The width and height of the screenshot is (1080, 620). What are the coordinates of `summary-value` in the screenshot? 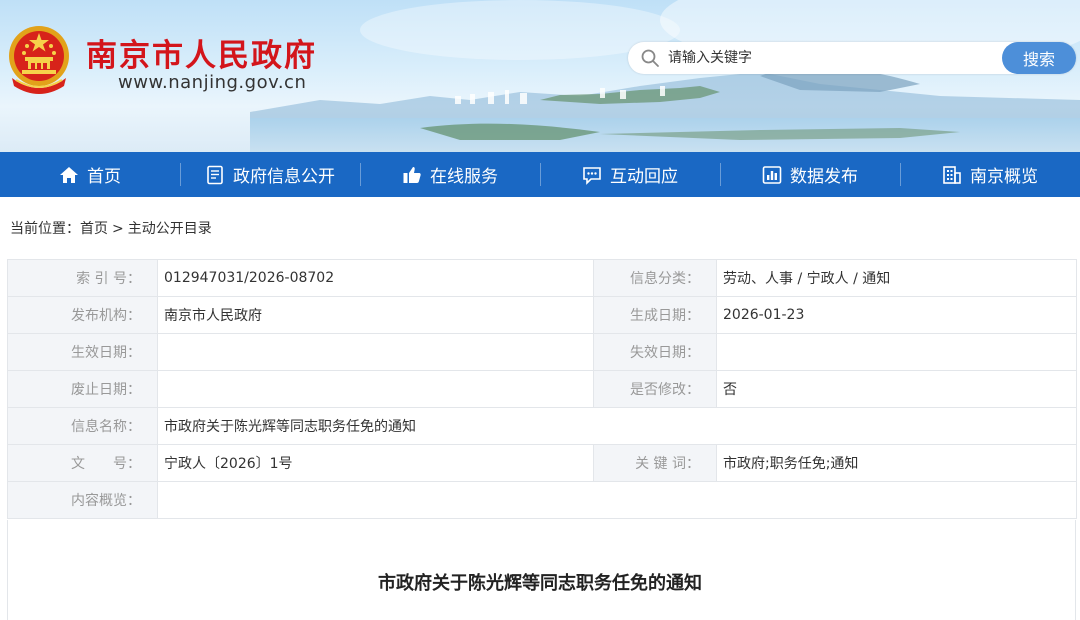 It's located at (617, 500).